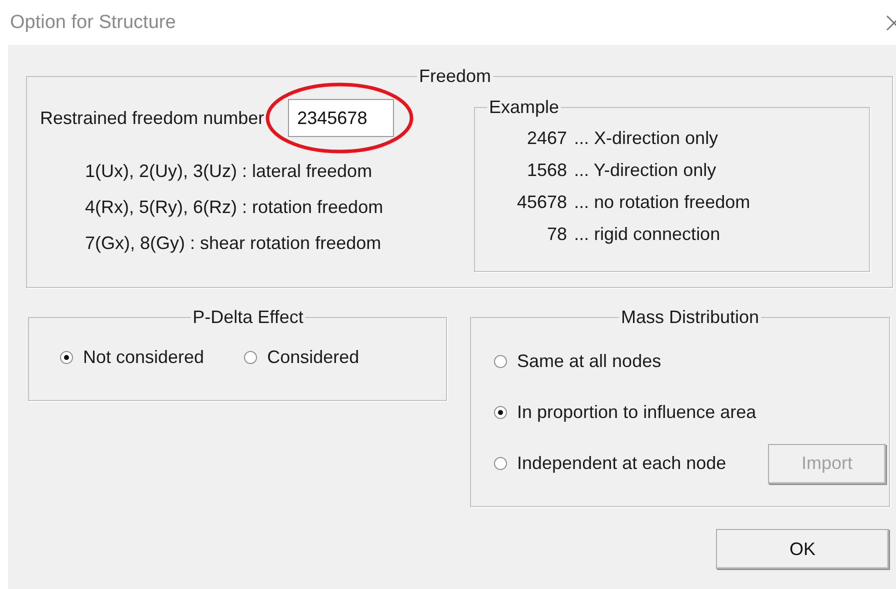 The height and width of the screenshot is (589, 896). I want to click on example-description: ... Y-direction only, so click(646, 170).